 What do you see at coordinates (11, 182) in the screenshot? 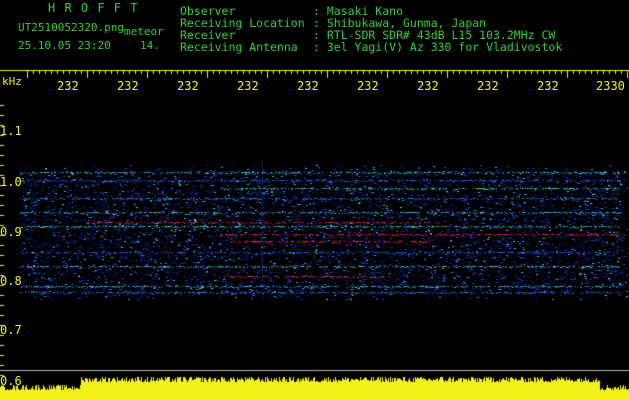
I see `y-tick-1.0: 1.0` at bounding box center [11, 182].